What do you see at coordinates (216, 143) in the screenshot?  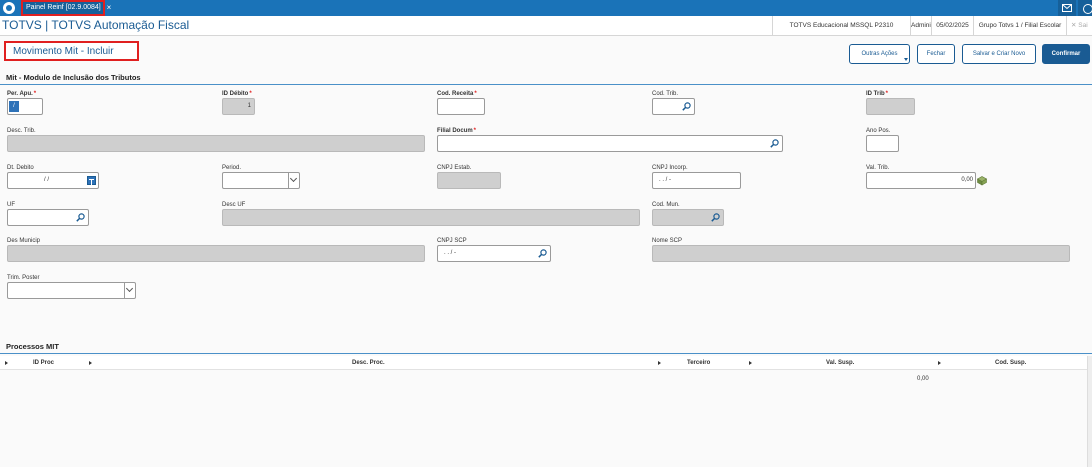 I see `desc-trib-input` at bounding box center [216, 143].